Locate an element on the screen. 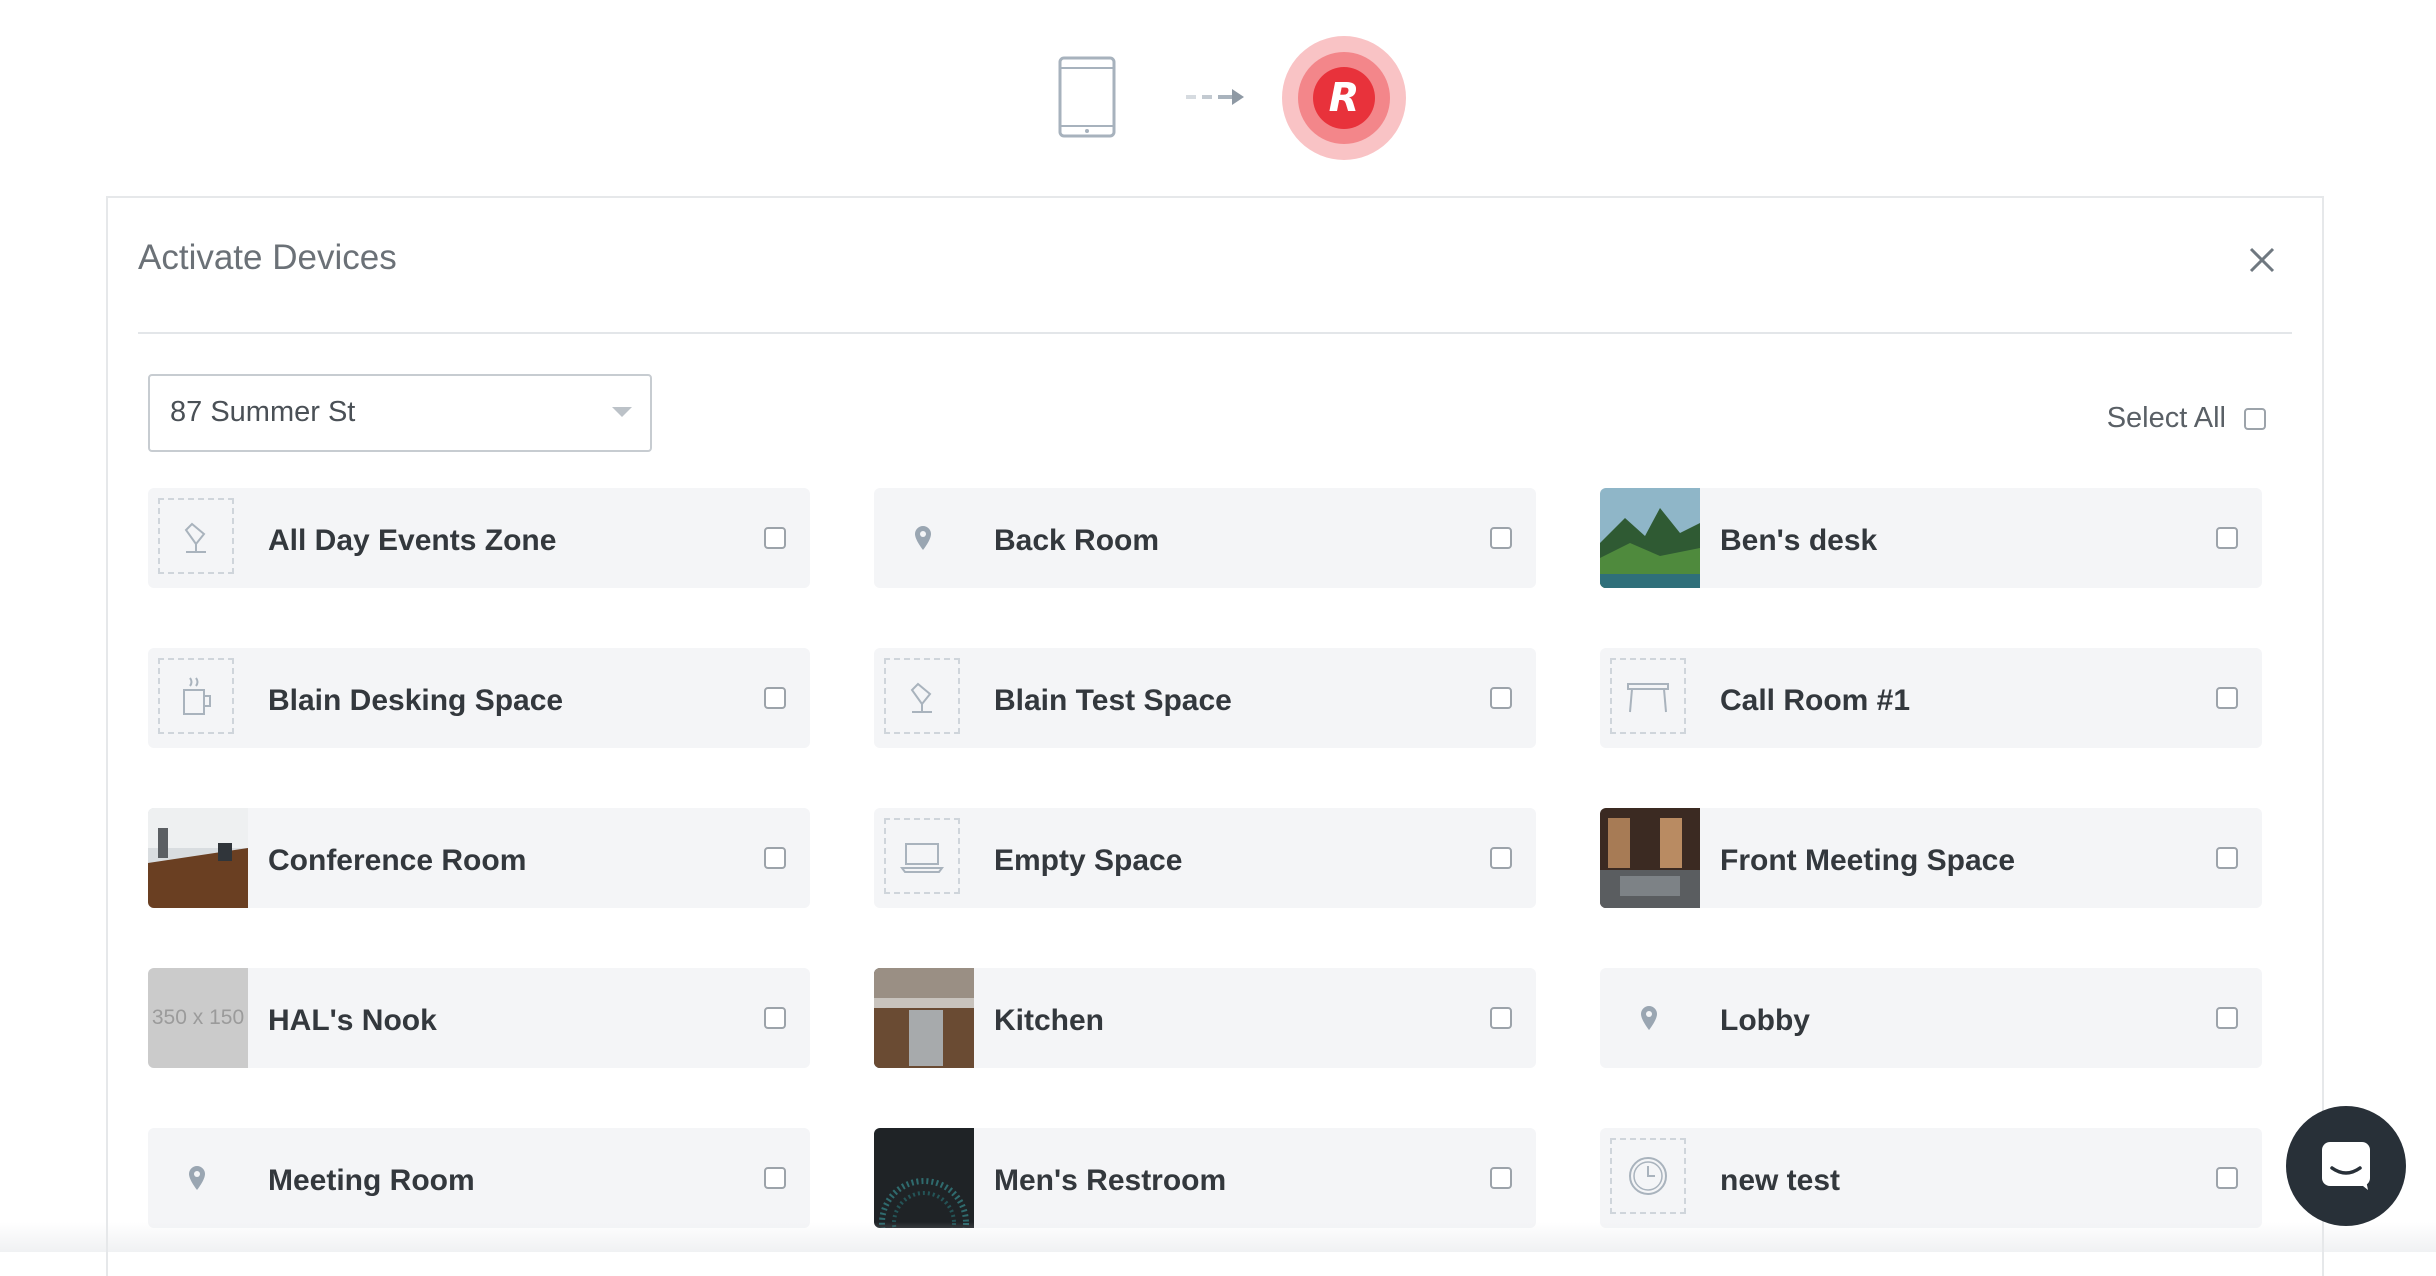 This screenshot has width=2436, height=1276. clock-icon is located at coordinates (1648, 1176).